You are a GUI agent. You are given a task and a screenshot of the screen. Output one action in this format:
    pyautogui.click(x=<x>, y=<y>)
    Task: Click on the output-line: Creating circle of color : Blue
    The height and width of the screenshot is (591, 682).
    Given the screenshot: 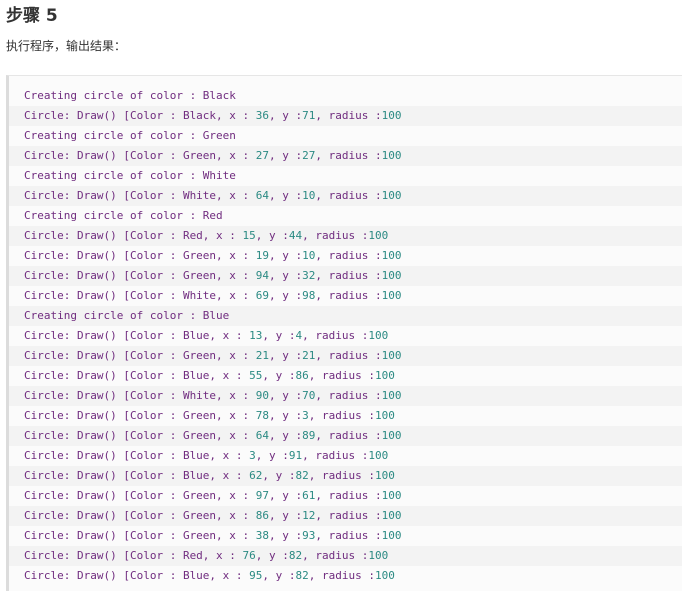 What is the action you would take?
    pyautogui.click(x=345, y=316)
    